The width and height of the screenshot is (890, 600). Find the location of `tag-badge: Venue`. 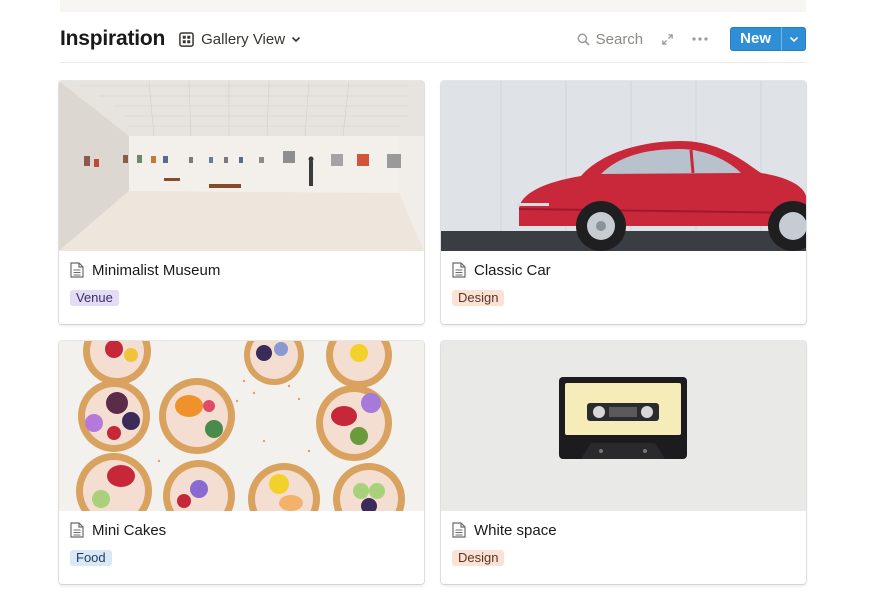

tag-badge: Venue is located at coordinates (94, 298).